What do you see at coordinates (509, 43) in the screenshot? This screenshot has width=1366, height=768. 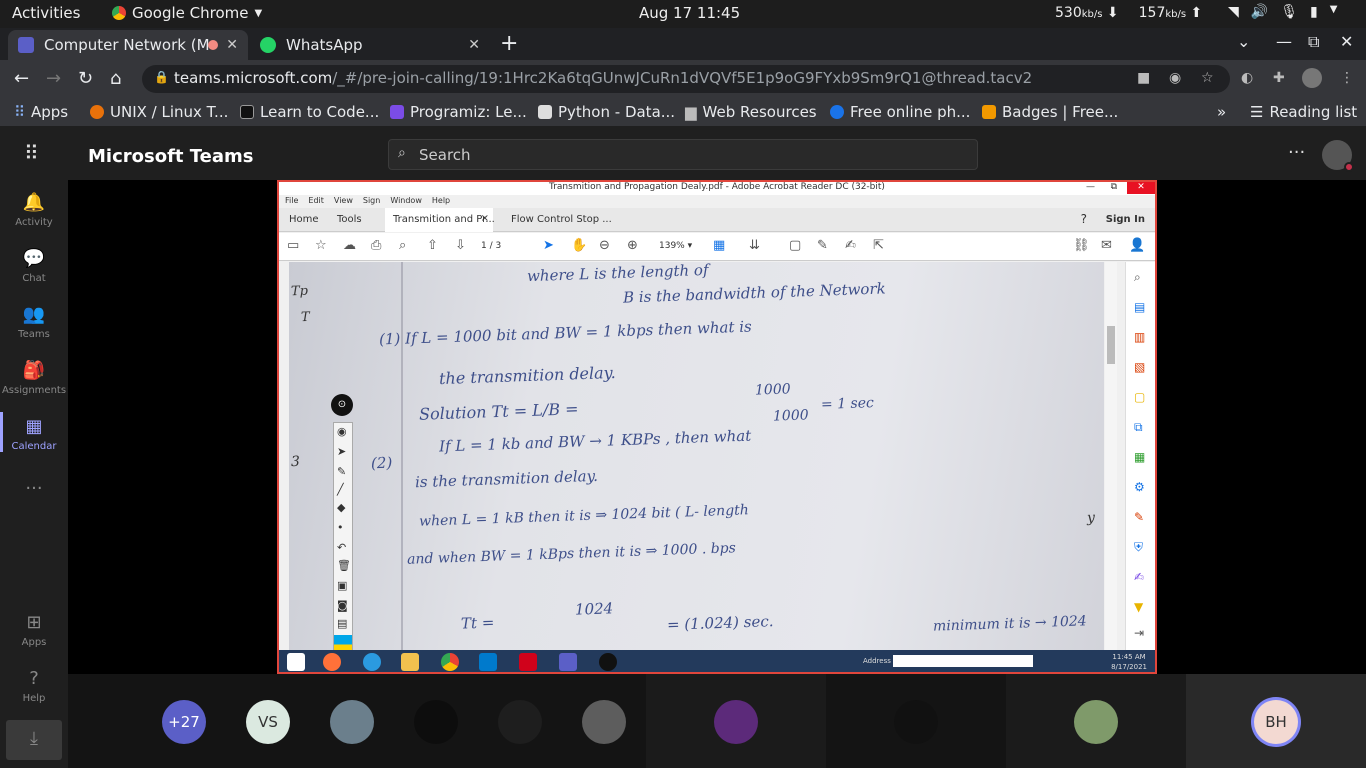 I see `new-tab-button: +` at bounding box center [509, 43].